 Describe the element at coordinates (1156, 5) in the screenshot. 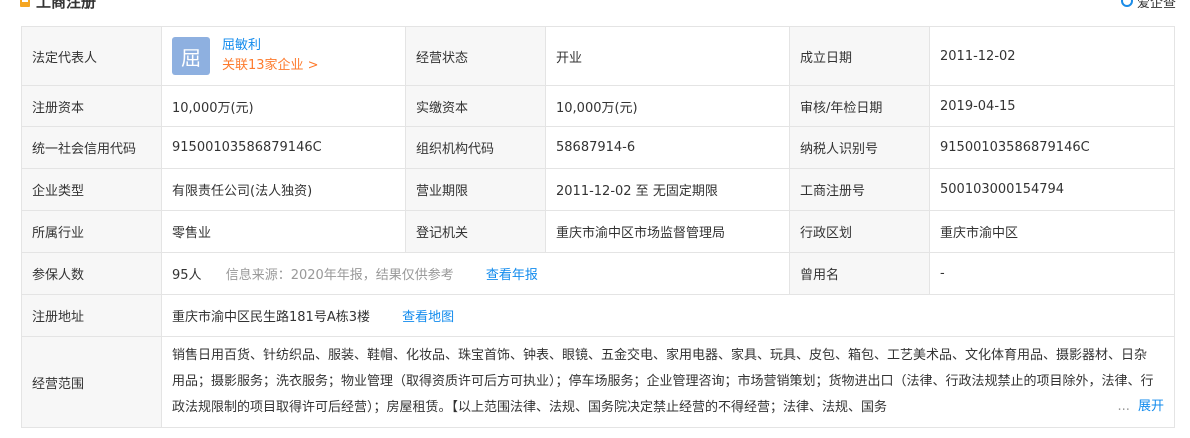

I see `aiqicha-link-label: 爱企查` at that location.